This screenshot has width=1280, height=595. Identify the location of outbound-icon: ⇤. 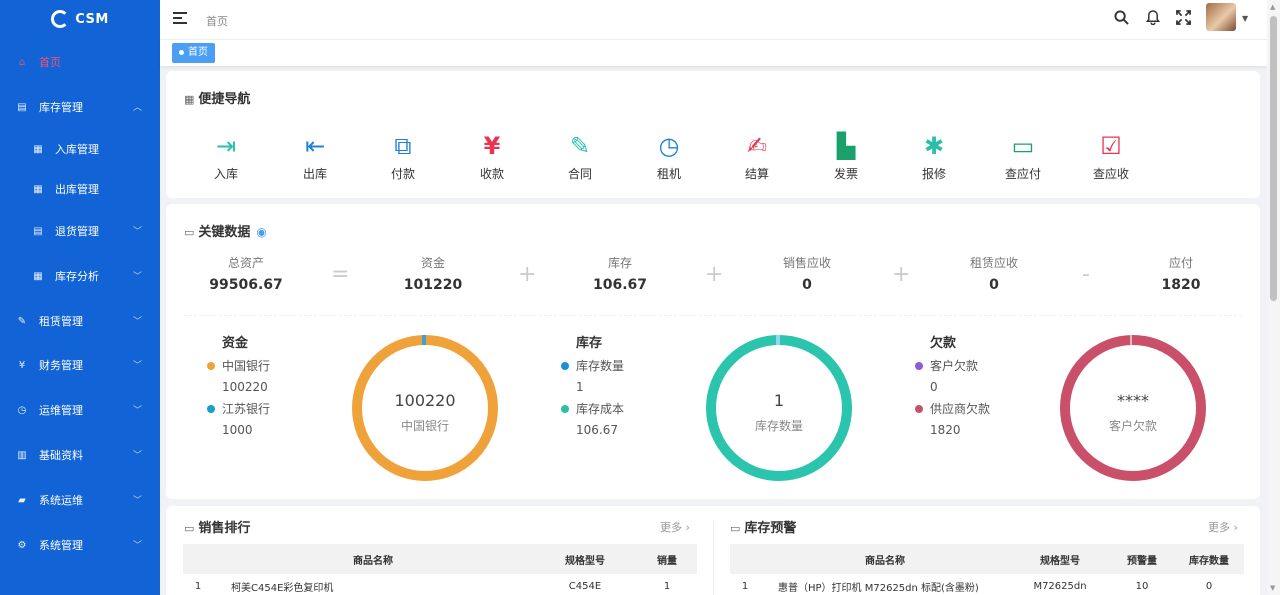
(315, 146).